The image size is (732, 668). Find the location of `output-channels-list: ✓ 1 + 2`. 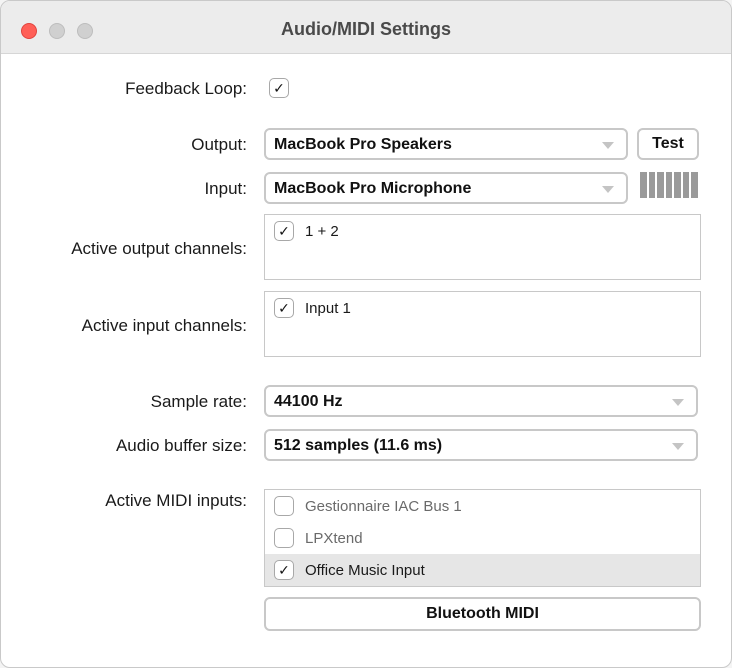

output-channels-list: ✓ 1 + 2 is located at coordinates (482, 247).